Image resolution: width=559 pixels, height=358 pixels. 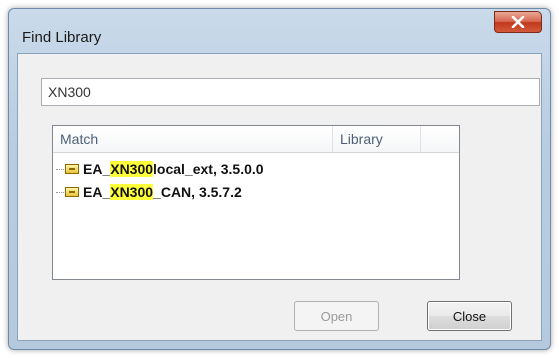 I want to click on list-header: Match Library, so click(x=256, y=139).